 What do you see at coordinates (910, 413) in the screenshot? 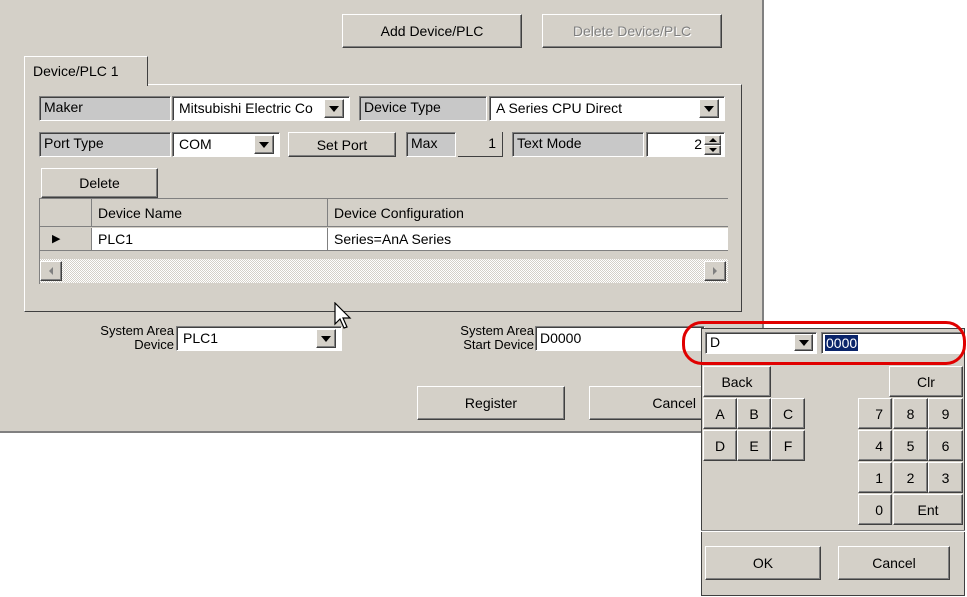
I see `keypad-key-8: 8` at bounding box center [910, 413].